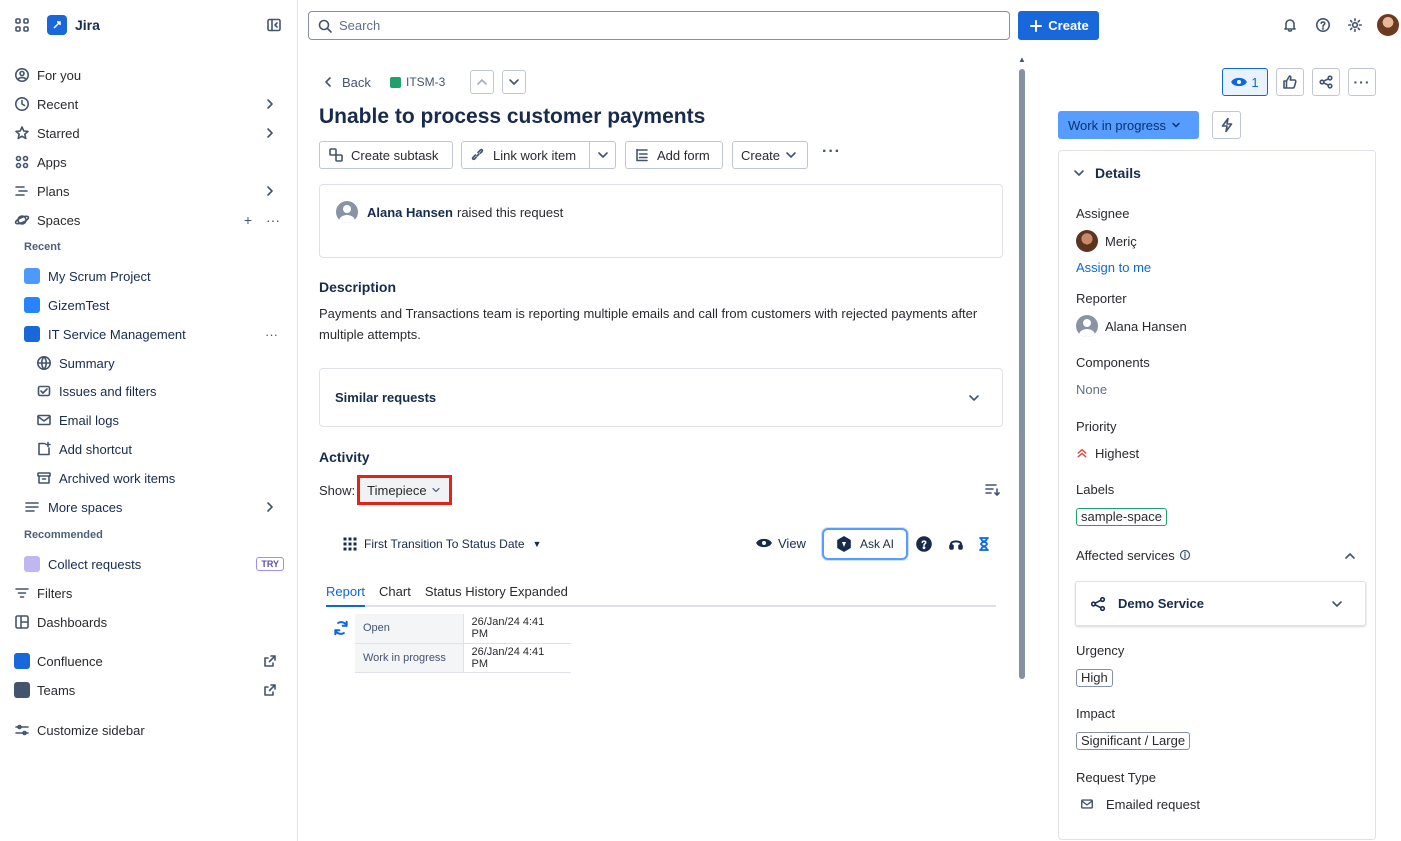  Describe the element at coordinates (496, 594) in the screenshot. I see `tab-status-history-expanded: Status History Expanded` at that location.